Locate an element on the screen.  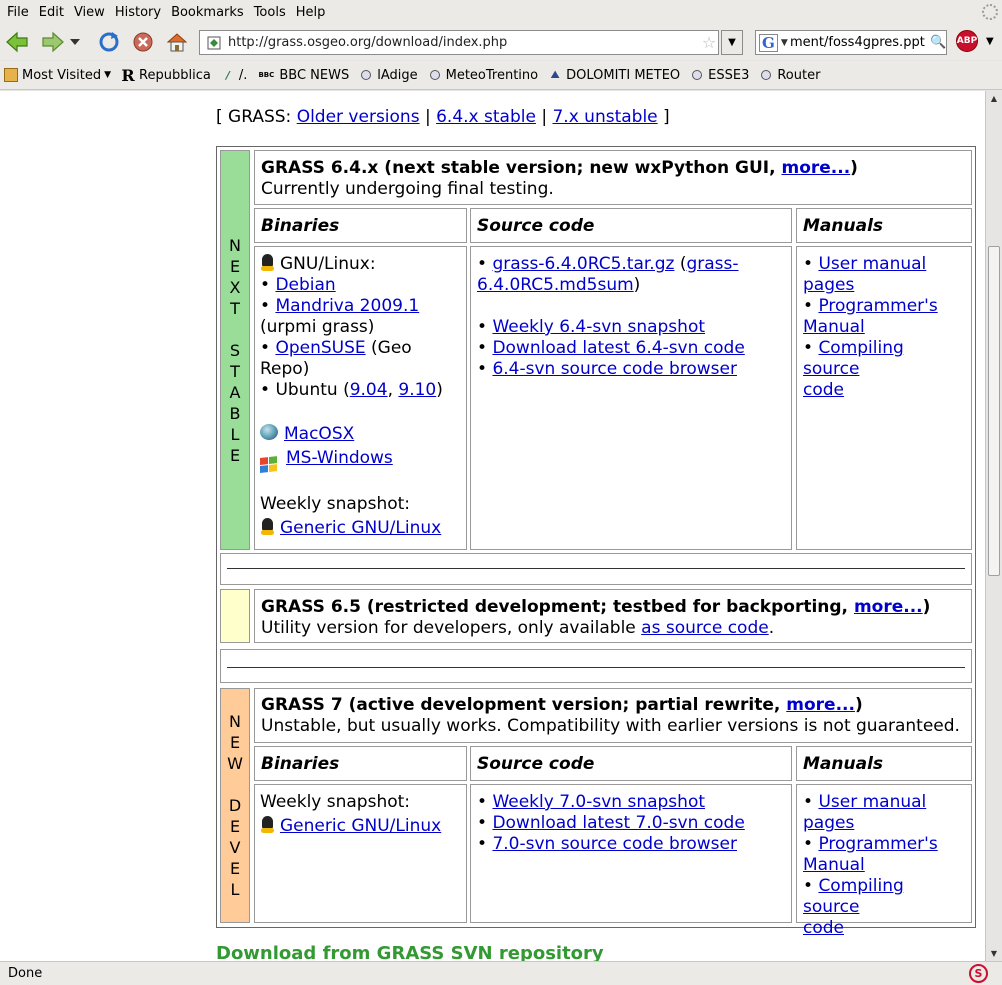
mswindows-link: MS-Windows is located at coordinates (339, 458).